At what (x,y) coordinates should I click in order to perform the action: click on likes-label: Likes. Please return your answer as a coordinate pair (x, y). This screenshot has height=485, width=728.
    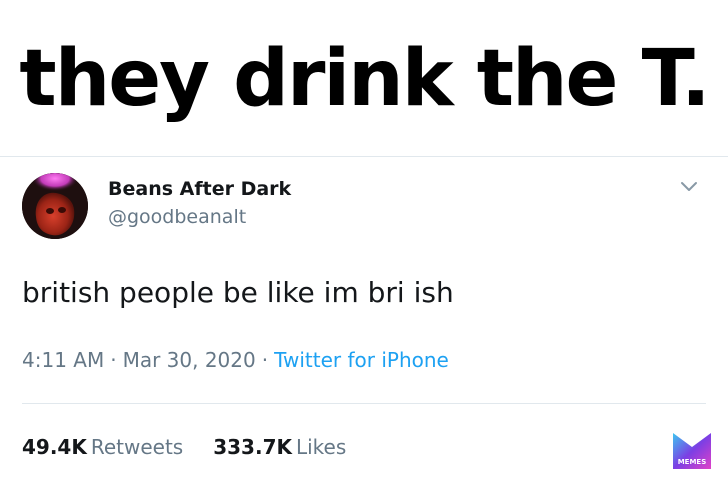
    Looking at the image, I should click on (321, 447).